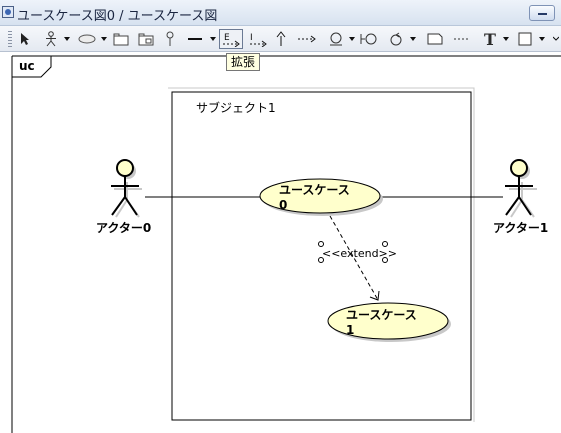 Image resolution: width=561 pixels, height=433 pixels. I want to click on select-pointer-button, so click(25, 39).